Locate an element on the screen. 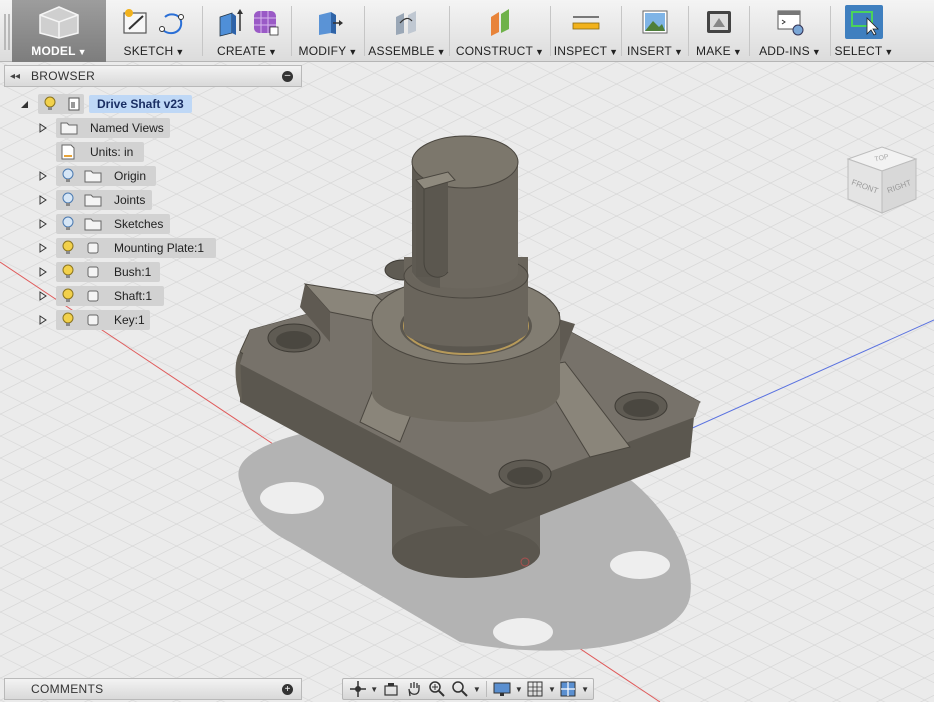 The width and height of the screenshot is (934, 702). tree-item-label: Bush:1 is located at coordinates (132, 272).